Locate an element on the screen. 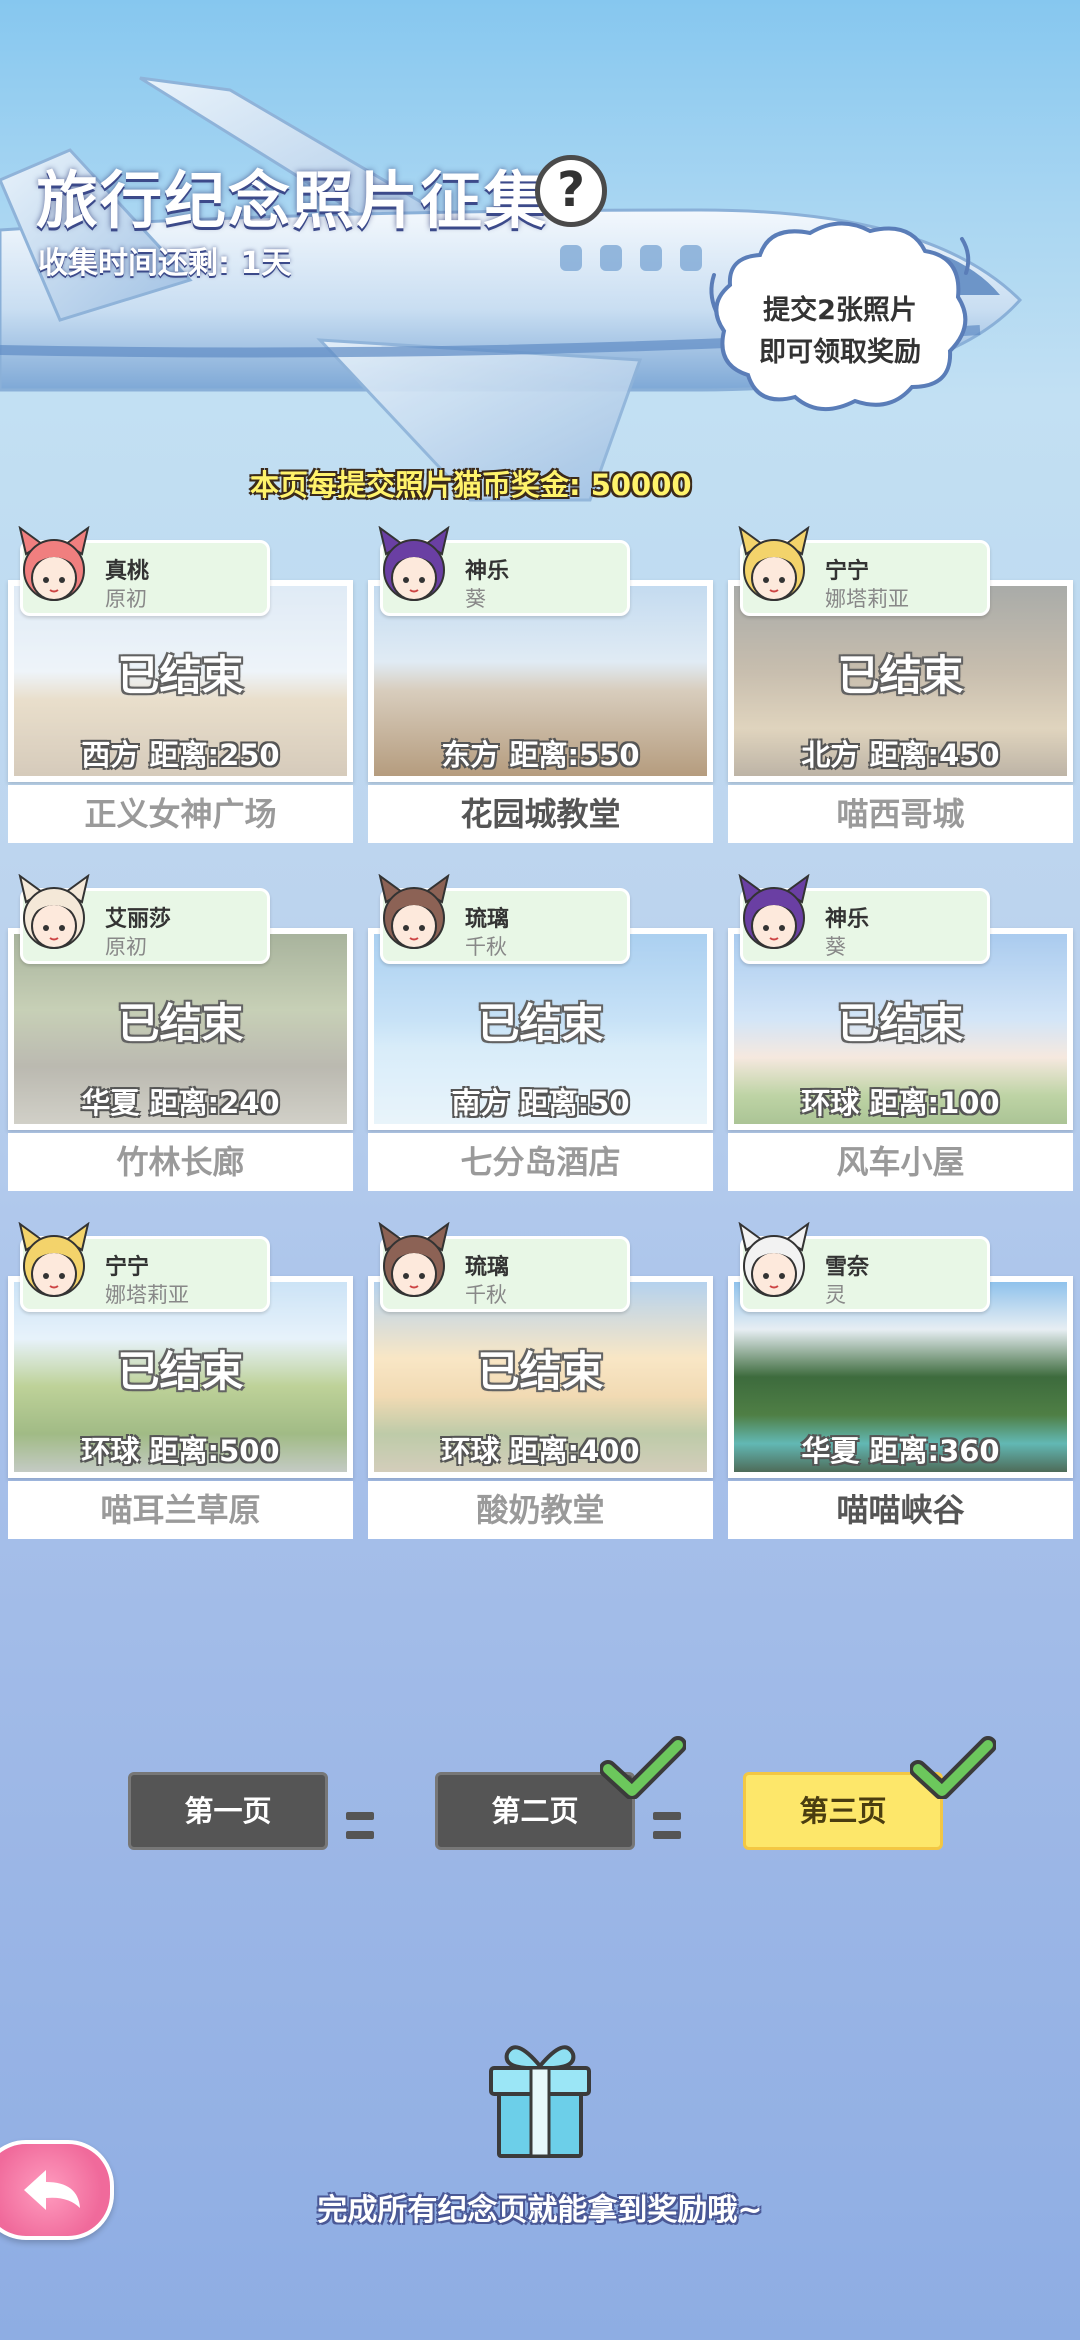  direction-distance: 环球 距离:400 is located at coordinates (540, 1451).